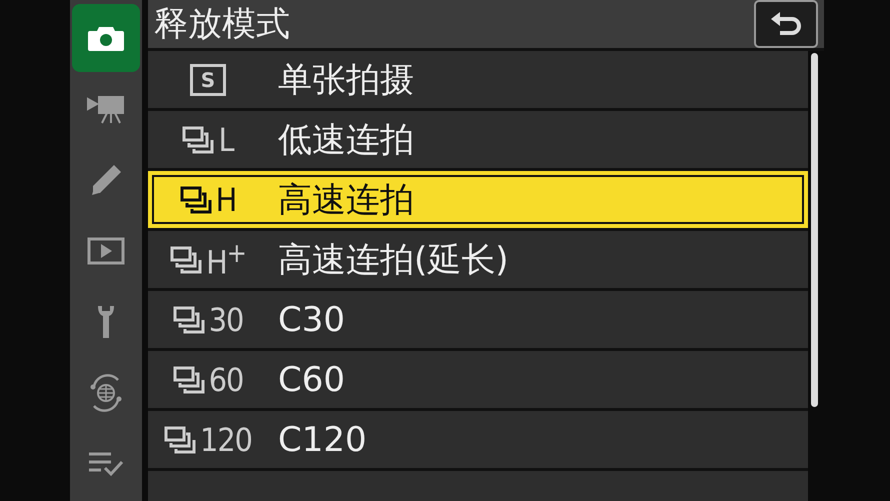 The width and height of the screenshot is (890, 501). I want to click on menu-row: H$^{+}$ 高速连拍(延长), so click(478, 261).